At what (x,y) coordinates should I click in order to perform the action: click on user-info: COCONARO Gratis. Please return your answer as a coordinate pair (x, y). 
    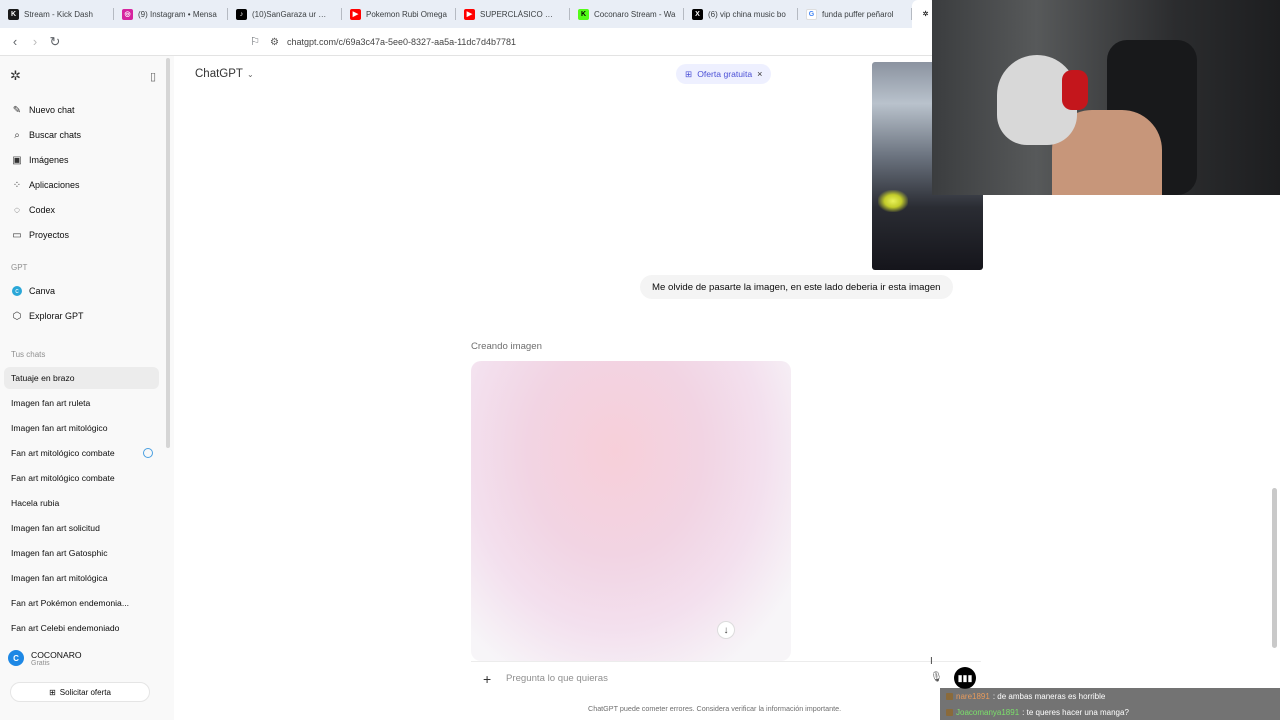
    Looking at the image, I should click on (56, 658).